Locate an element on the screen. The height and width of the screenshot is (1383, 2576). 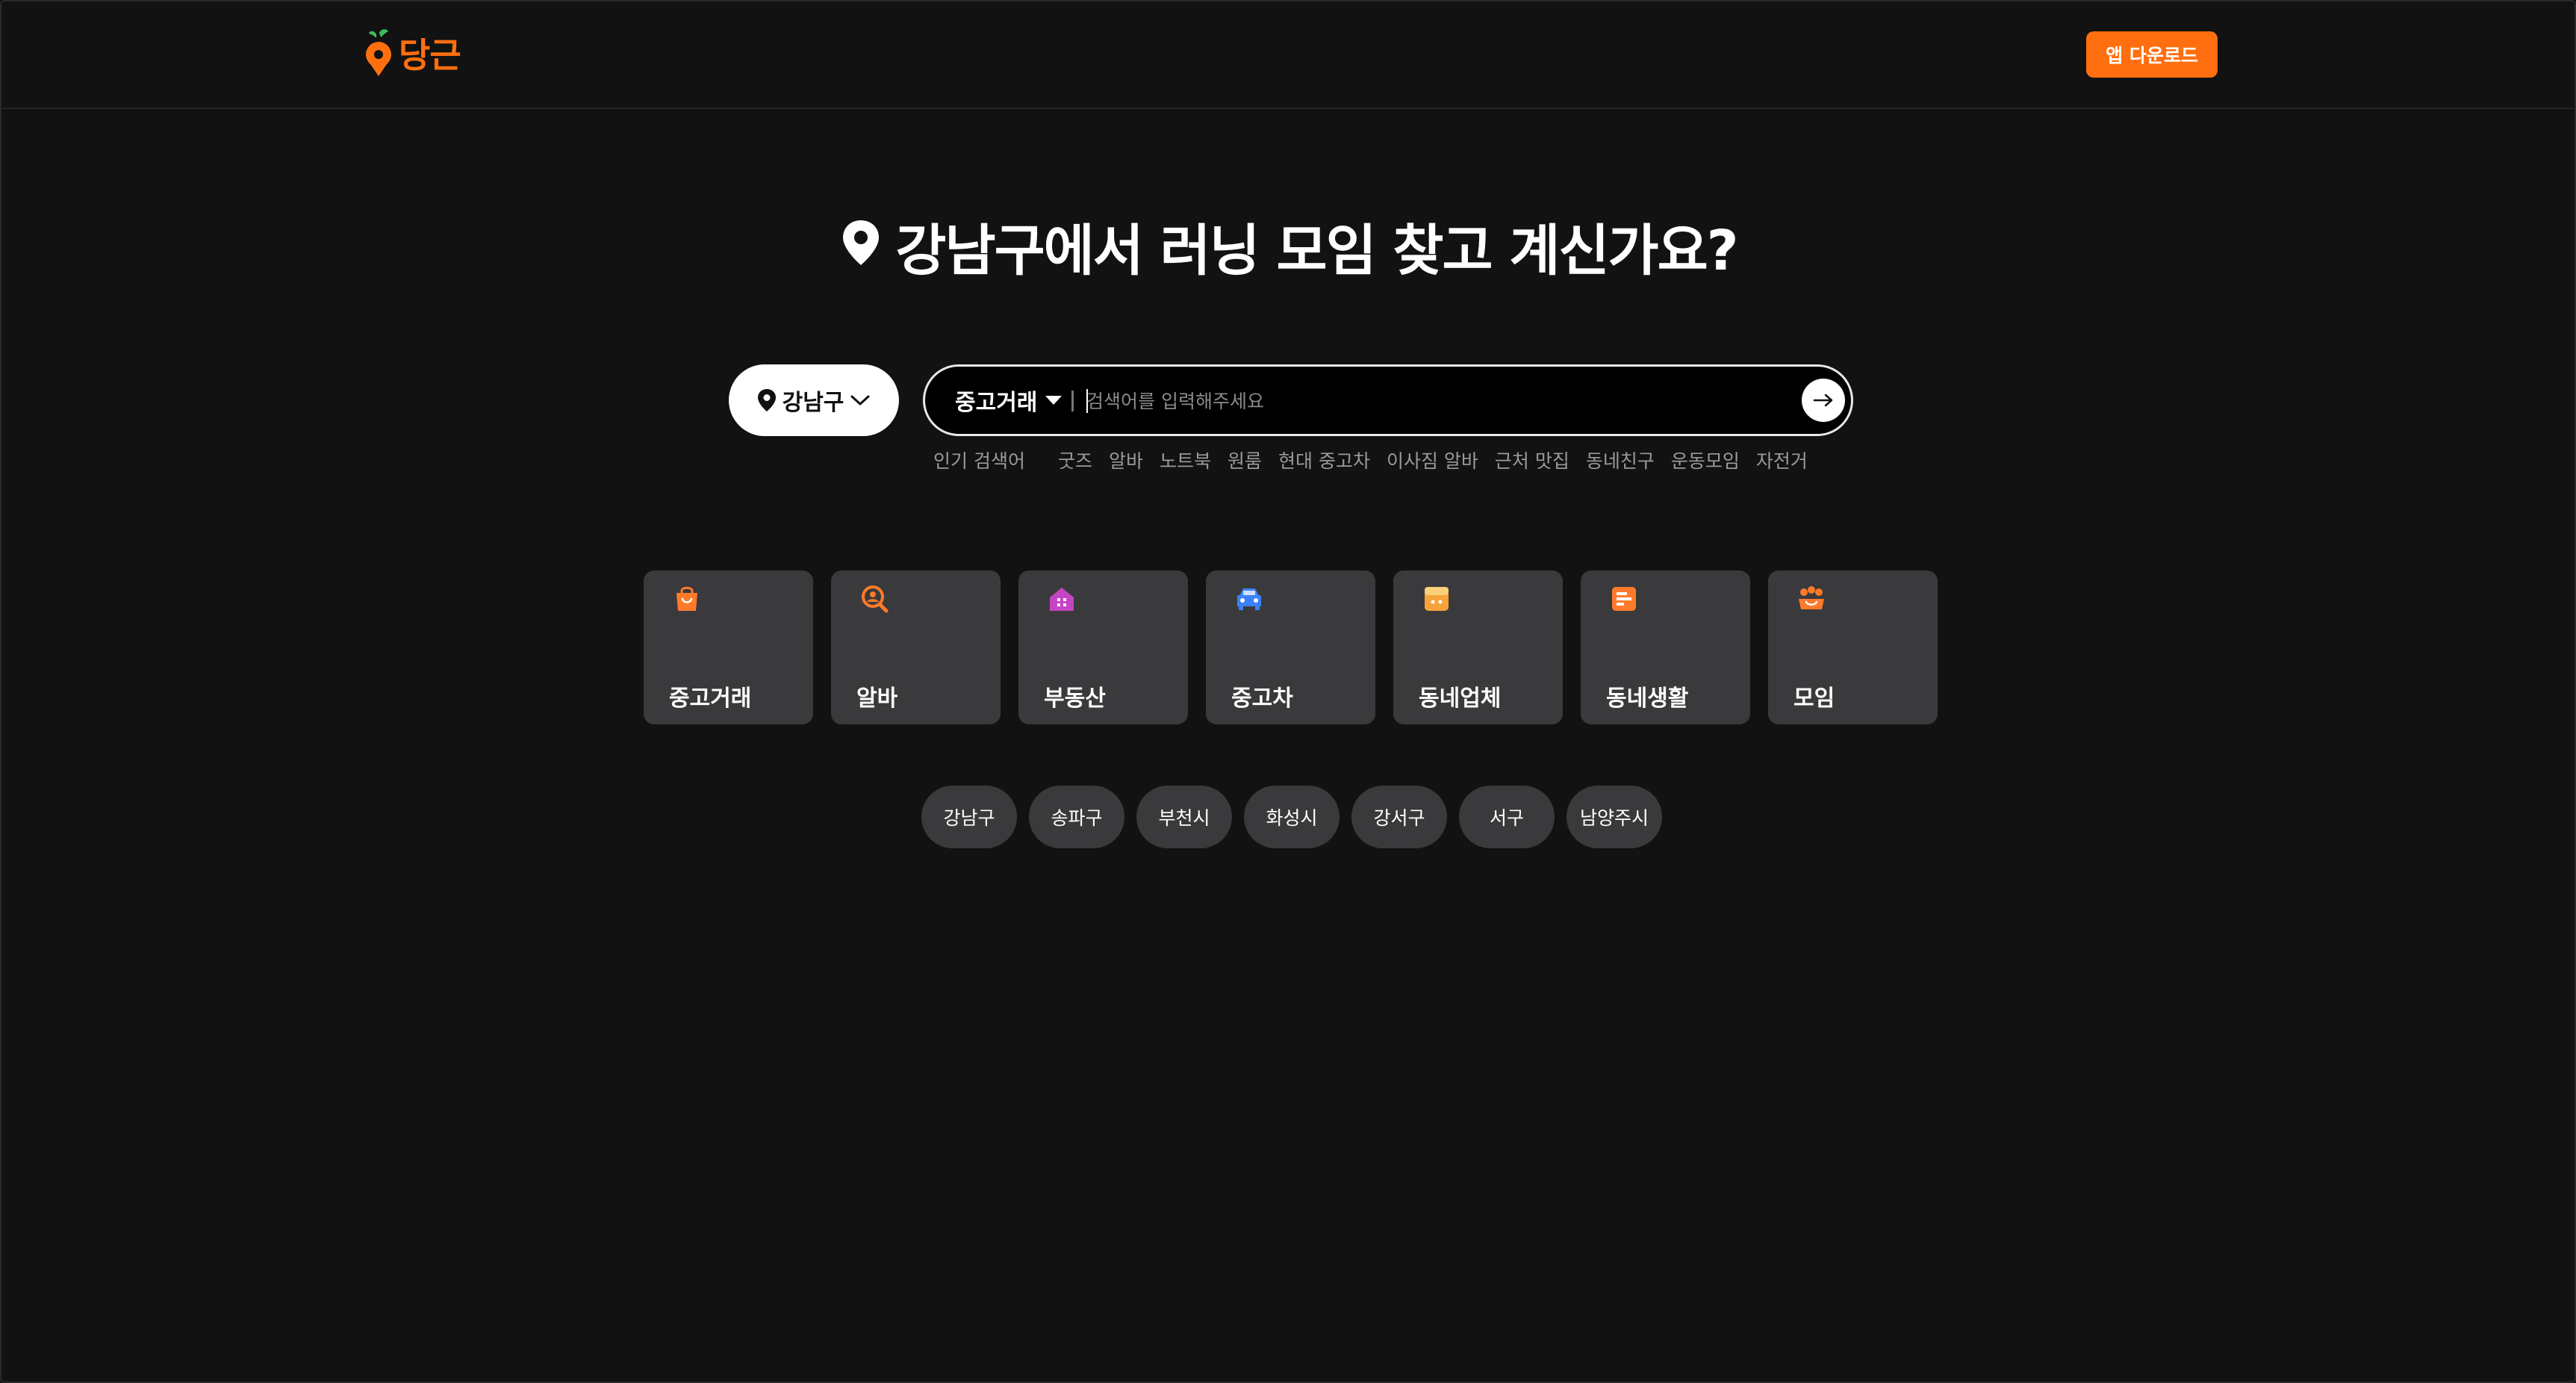
car-icon is located at coordinates (1249, 599).